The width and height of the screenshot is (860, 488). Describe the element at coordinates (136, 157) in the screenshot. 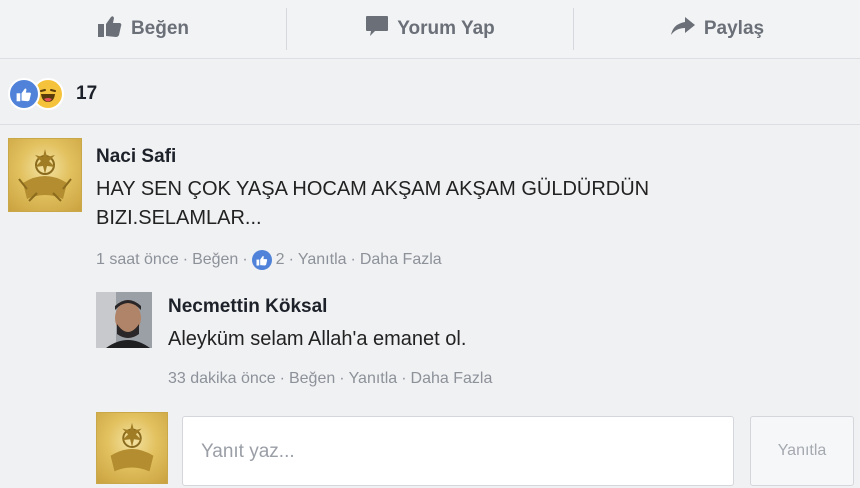

I see `comment-author: Naci Safi` at that location.